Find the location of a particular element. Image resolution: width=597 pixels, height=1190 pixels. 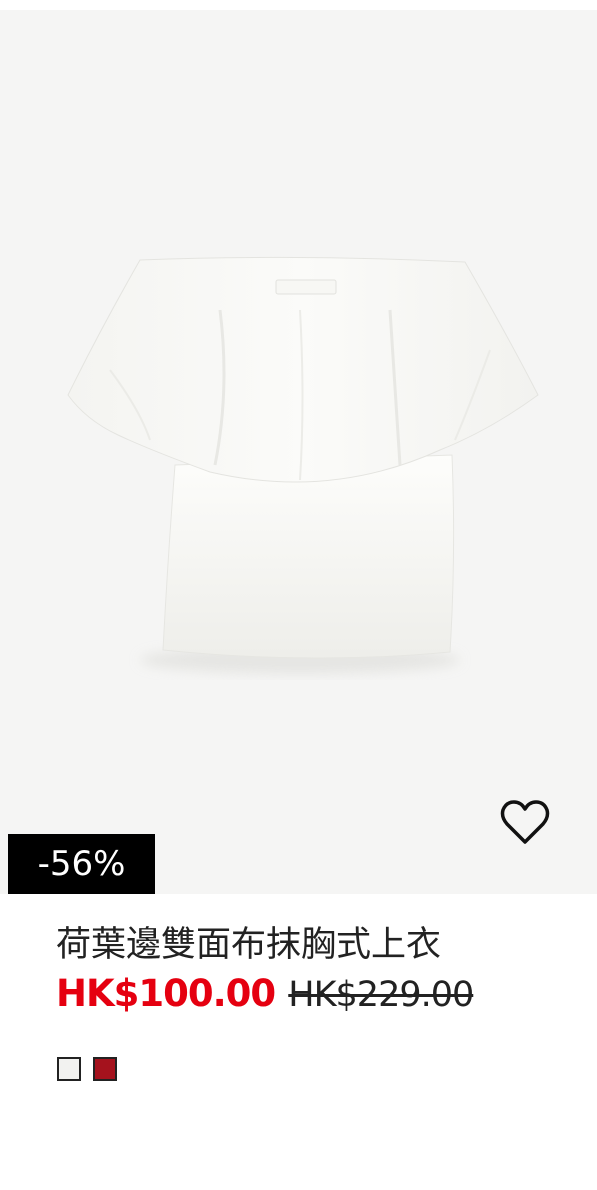

price-row: HK$100.00 HK$229.00 is located at coordinates (265, 997).